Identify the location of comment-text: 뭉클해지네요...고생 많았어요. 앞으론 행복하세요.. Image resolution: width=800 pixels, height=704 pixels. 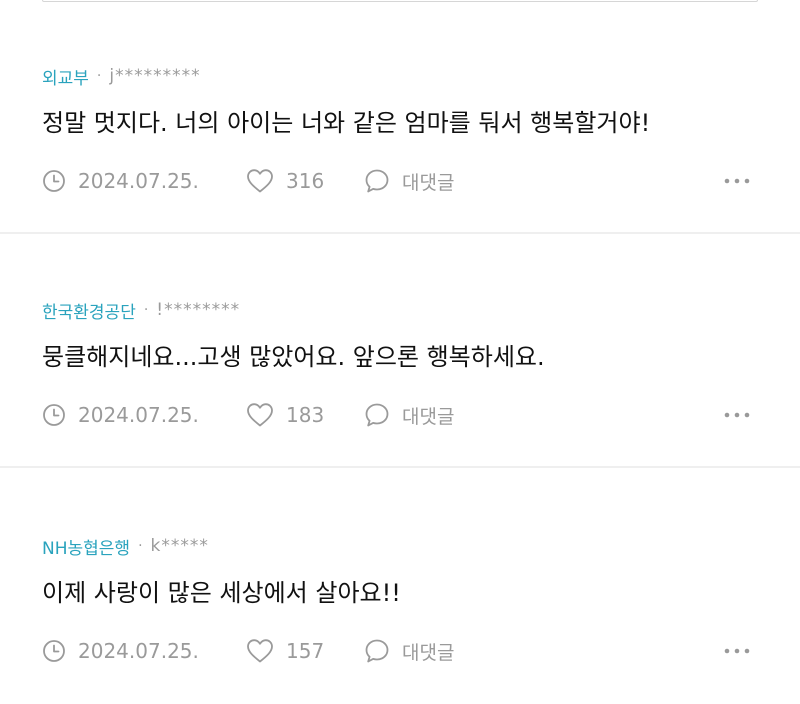
(293, 357).